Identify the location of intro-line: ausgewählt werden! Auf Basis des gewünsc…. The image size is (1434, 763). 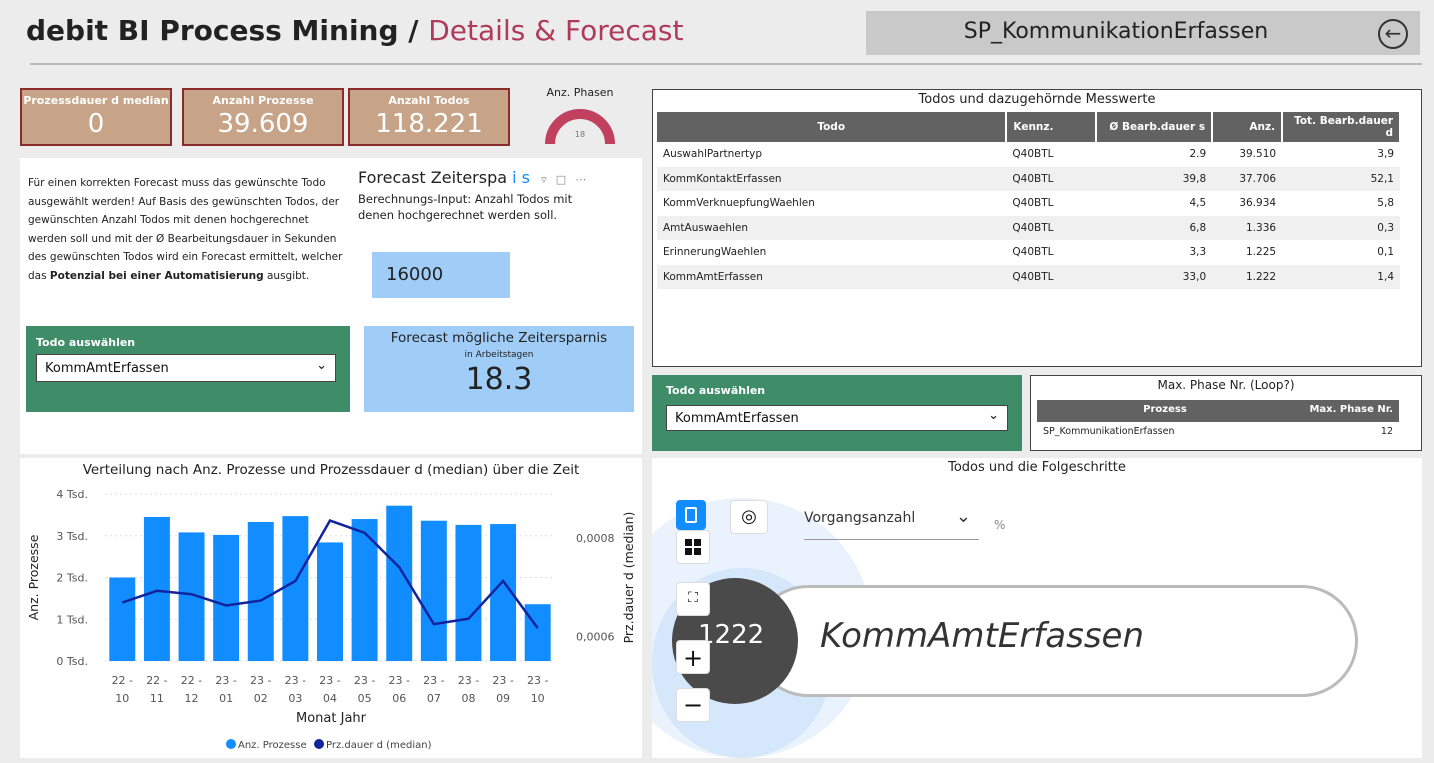
(184, 201).